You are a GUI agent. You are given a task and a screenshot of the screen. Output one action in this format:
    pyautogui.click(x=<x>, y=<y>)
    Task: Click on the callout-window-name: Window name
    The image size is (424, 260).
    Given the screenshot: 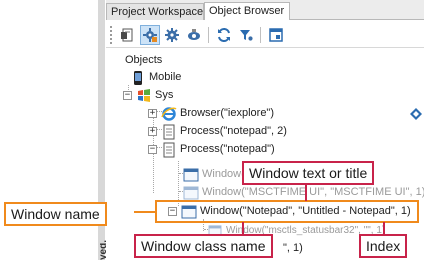 What is the action you would take?
    pyautogui.click(x=55, y=214)
    